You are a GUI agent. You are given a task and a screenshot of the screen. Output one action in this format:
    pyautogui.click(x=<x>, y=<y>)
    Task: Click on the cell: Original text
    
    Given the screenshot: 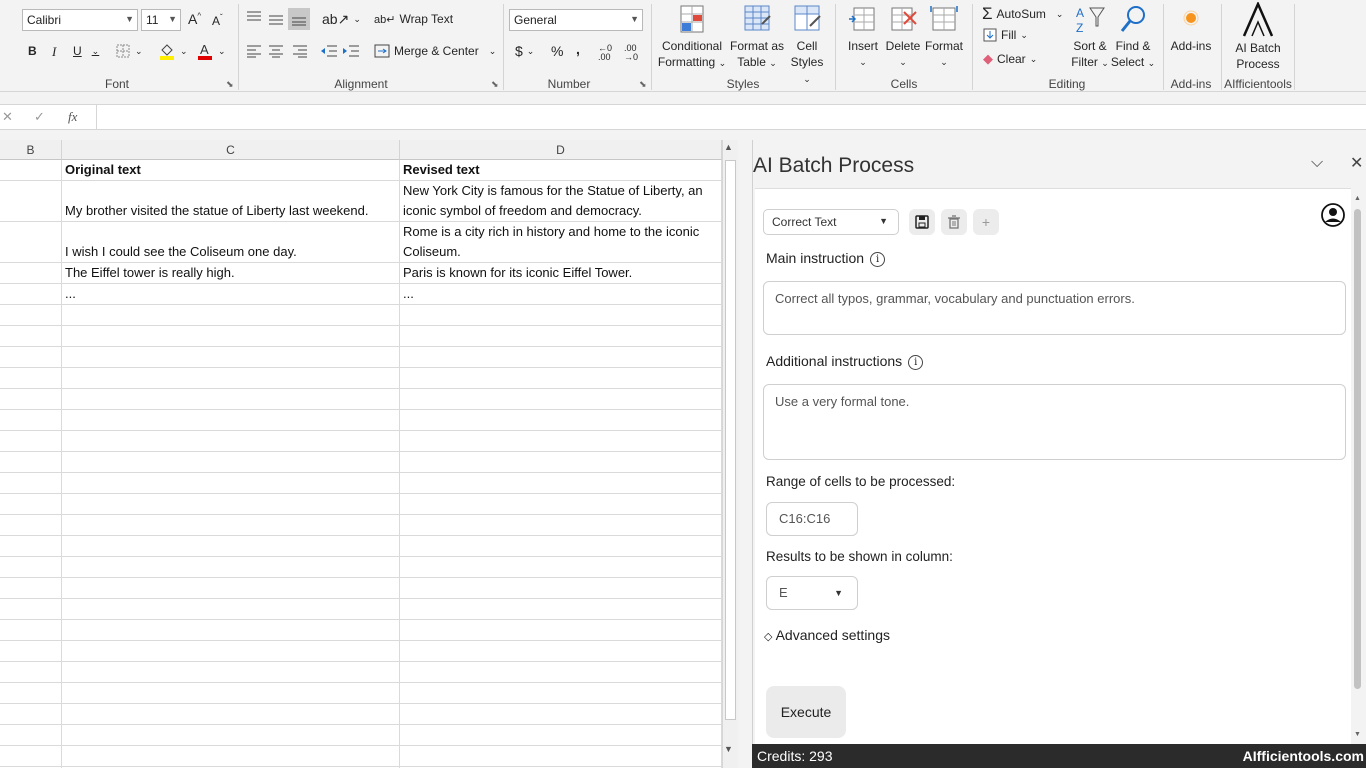 What is the action you would take?
    pyautogui.click(x=231, y=170)
    